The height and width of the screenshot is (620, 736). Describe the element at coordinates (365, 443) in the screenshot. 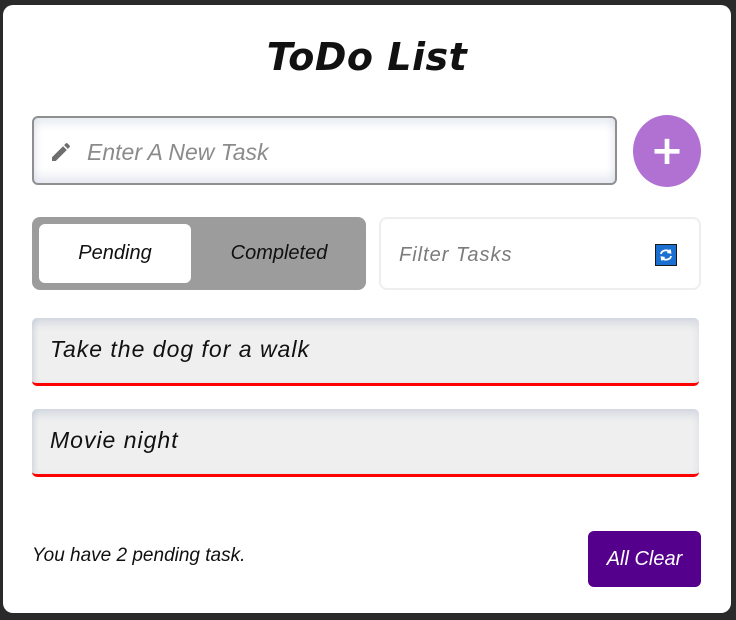

I see `task-item: Movie night` at that location.